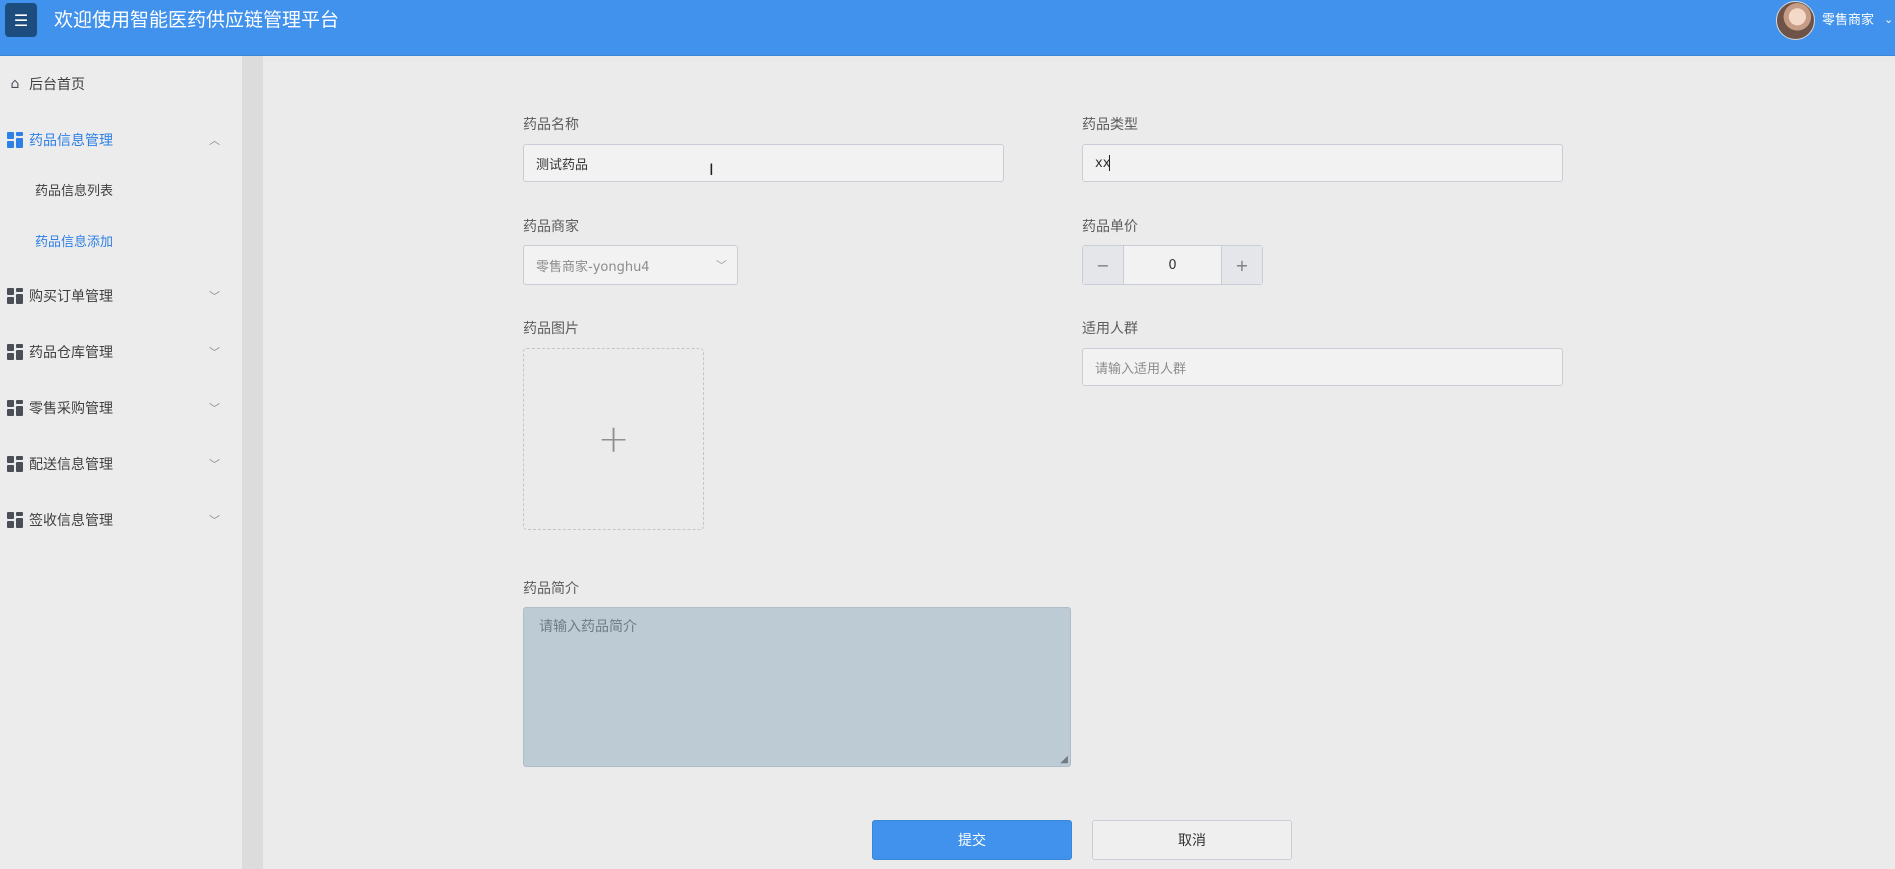 This screenshot has width=1895, height=869. I want to click on menu-icon: ☰, so click(21, 20).